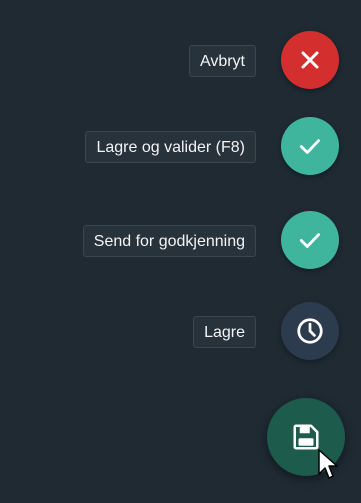 Image resolution: width=361 pixels, height=503 pixels. I want to click on save-validate-label: Lagre og valider (F8), so click(170, 147).